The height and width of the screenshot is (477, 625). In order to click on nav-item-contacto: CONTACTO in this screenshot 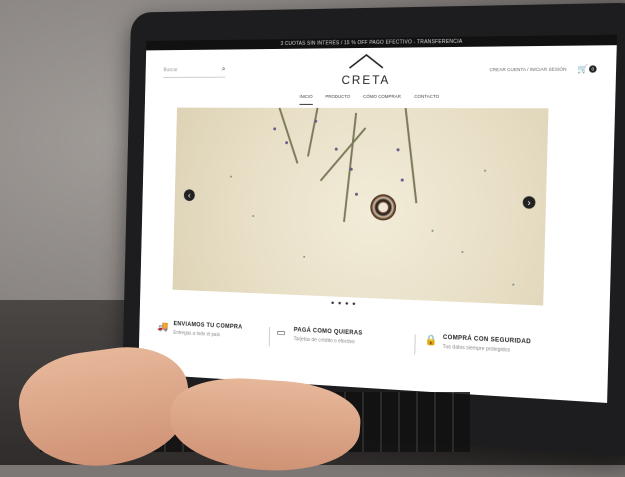, I will do `click(426, 97)`.